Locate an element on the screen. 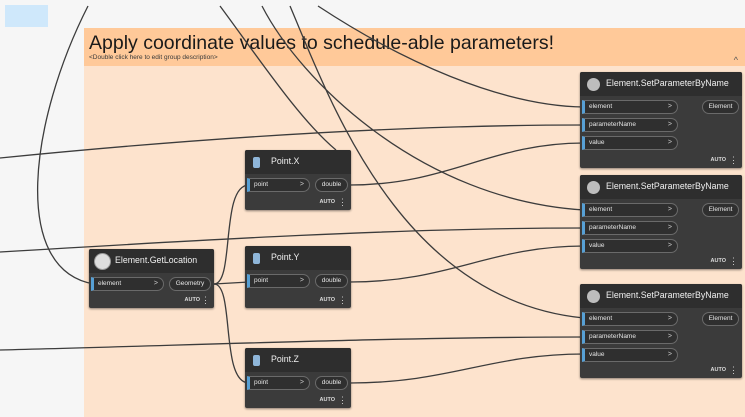 The width and height of the screenshot is (745, 417). node-title: Element.GetLocation is located at coordinates (156, 260).